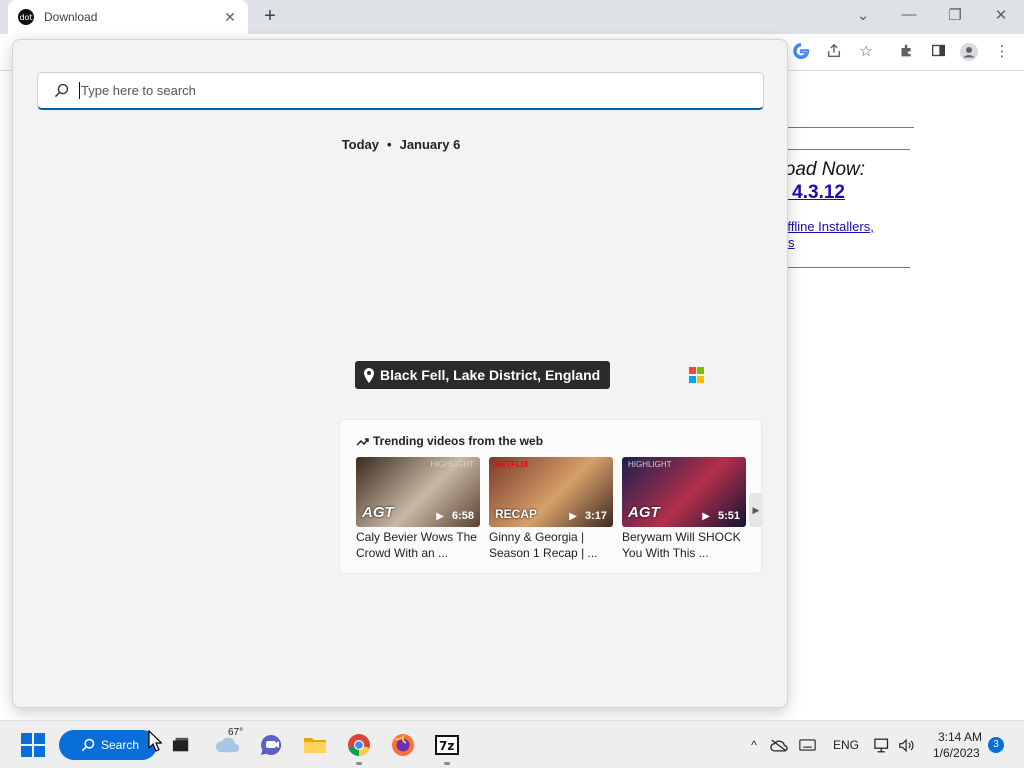 This screenshot has width=1024, height=768. I want to click on video-thumbnail: HIGHLIGHT AGT ▶ 6:58, so click(418, 492).